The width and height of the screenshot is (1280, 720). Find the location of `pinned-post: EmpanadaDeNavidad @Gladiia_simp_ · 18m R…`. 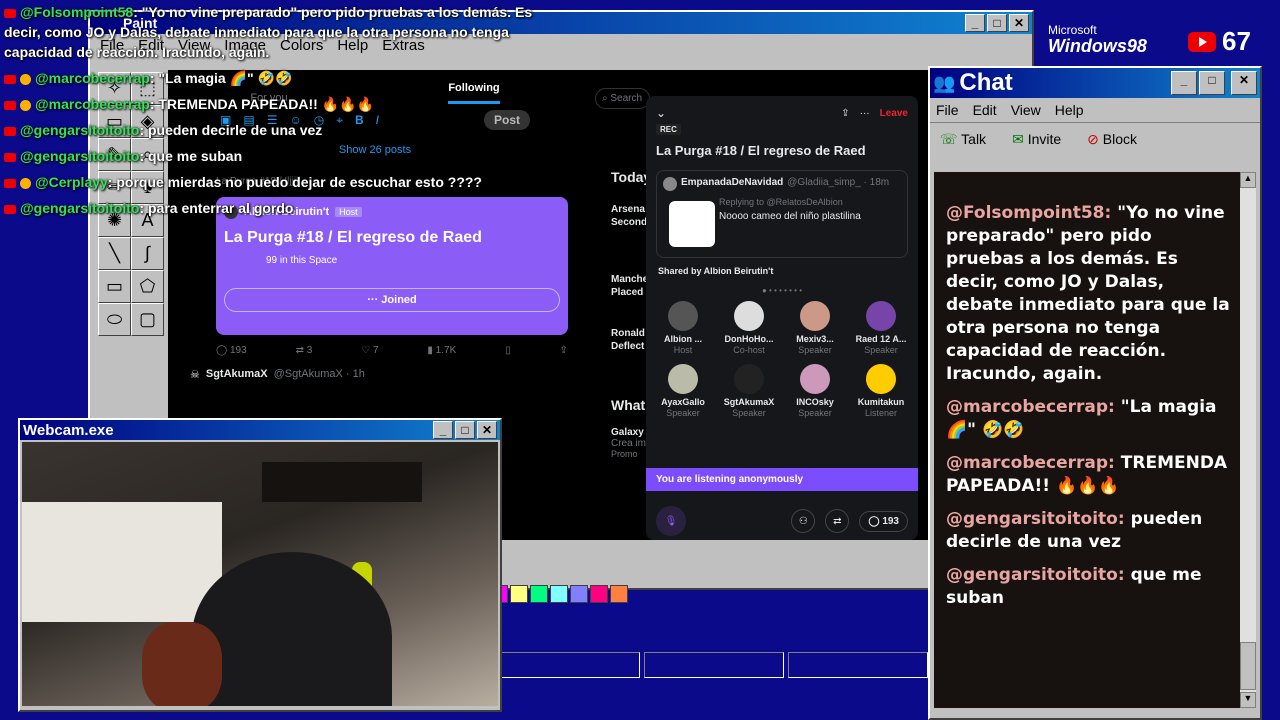

pinned-post: EmpanadaDeNavidad @Gladiia_simp_ · 18m R… is located at coordinates (782, 214).